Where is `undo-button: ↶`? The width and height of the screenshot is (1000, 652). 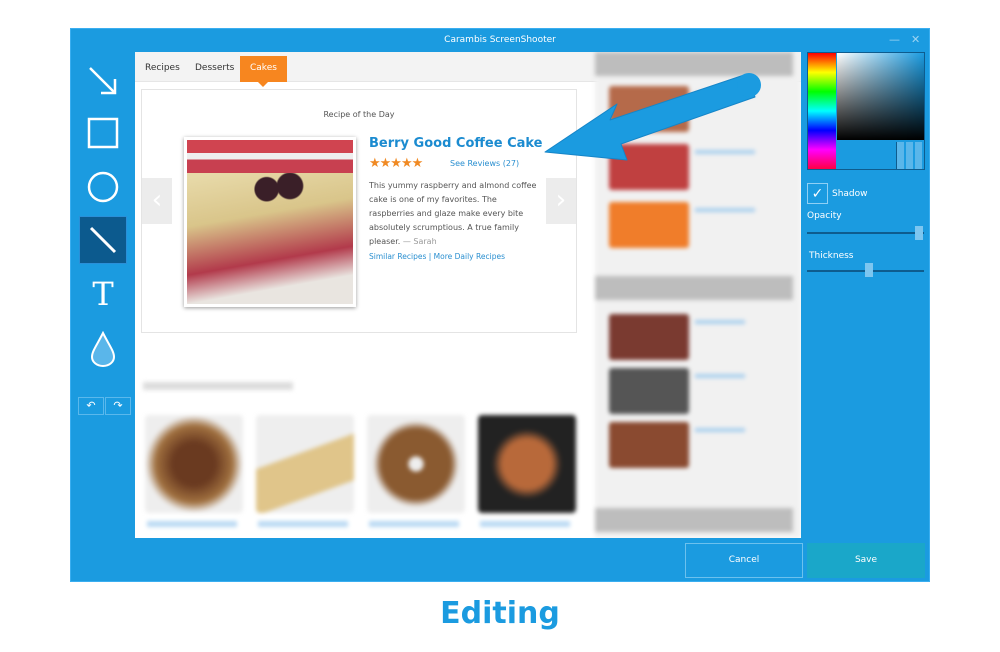
undo-button: ↶ is located at coordinates (91, 406).